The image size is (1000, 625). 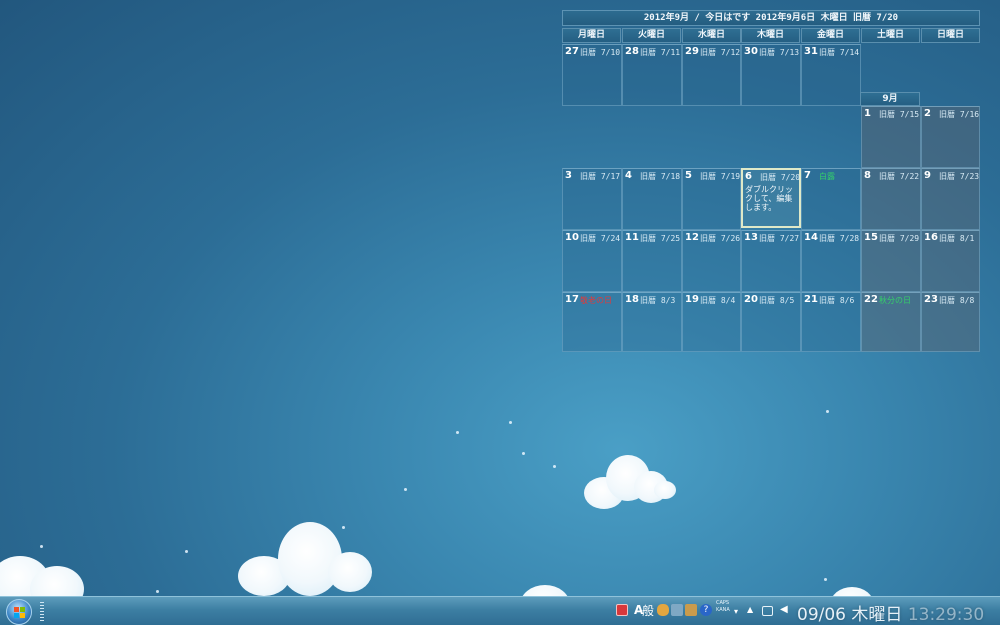 What do you see at coordinates (718, 300) in the screenshot?
I see `lunar-date: 旧暦 8/4` at bounding box center [718, 300].